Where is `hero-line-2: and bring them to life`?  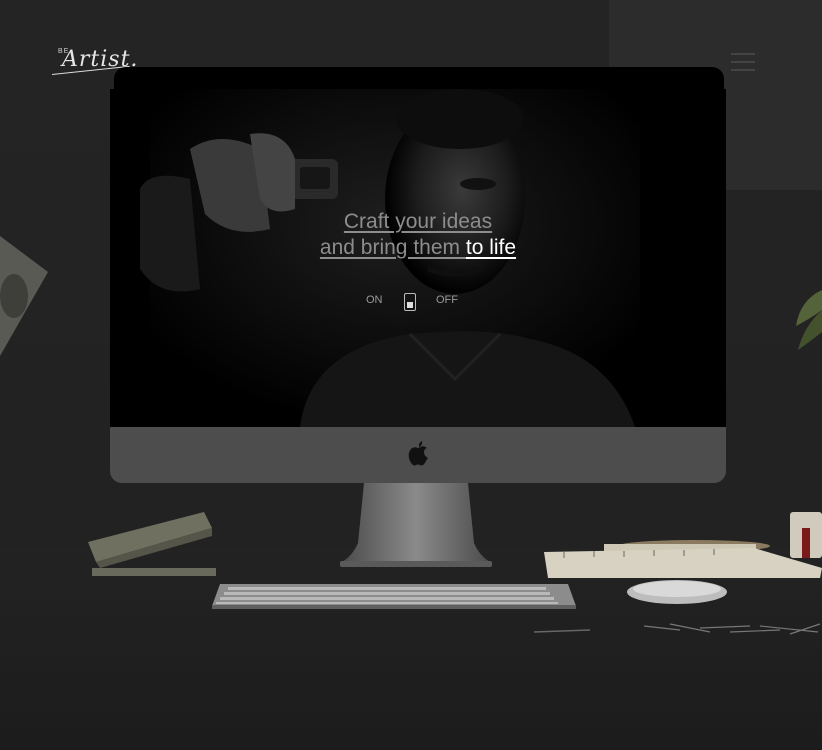 hero-line-2: and bring them to life is located at coordinates (418, 248).